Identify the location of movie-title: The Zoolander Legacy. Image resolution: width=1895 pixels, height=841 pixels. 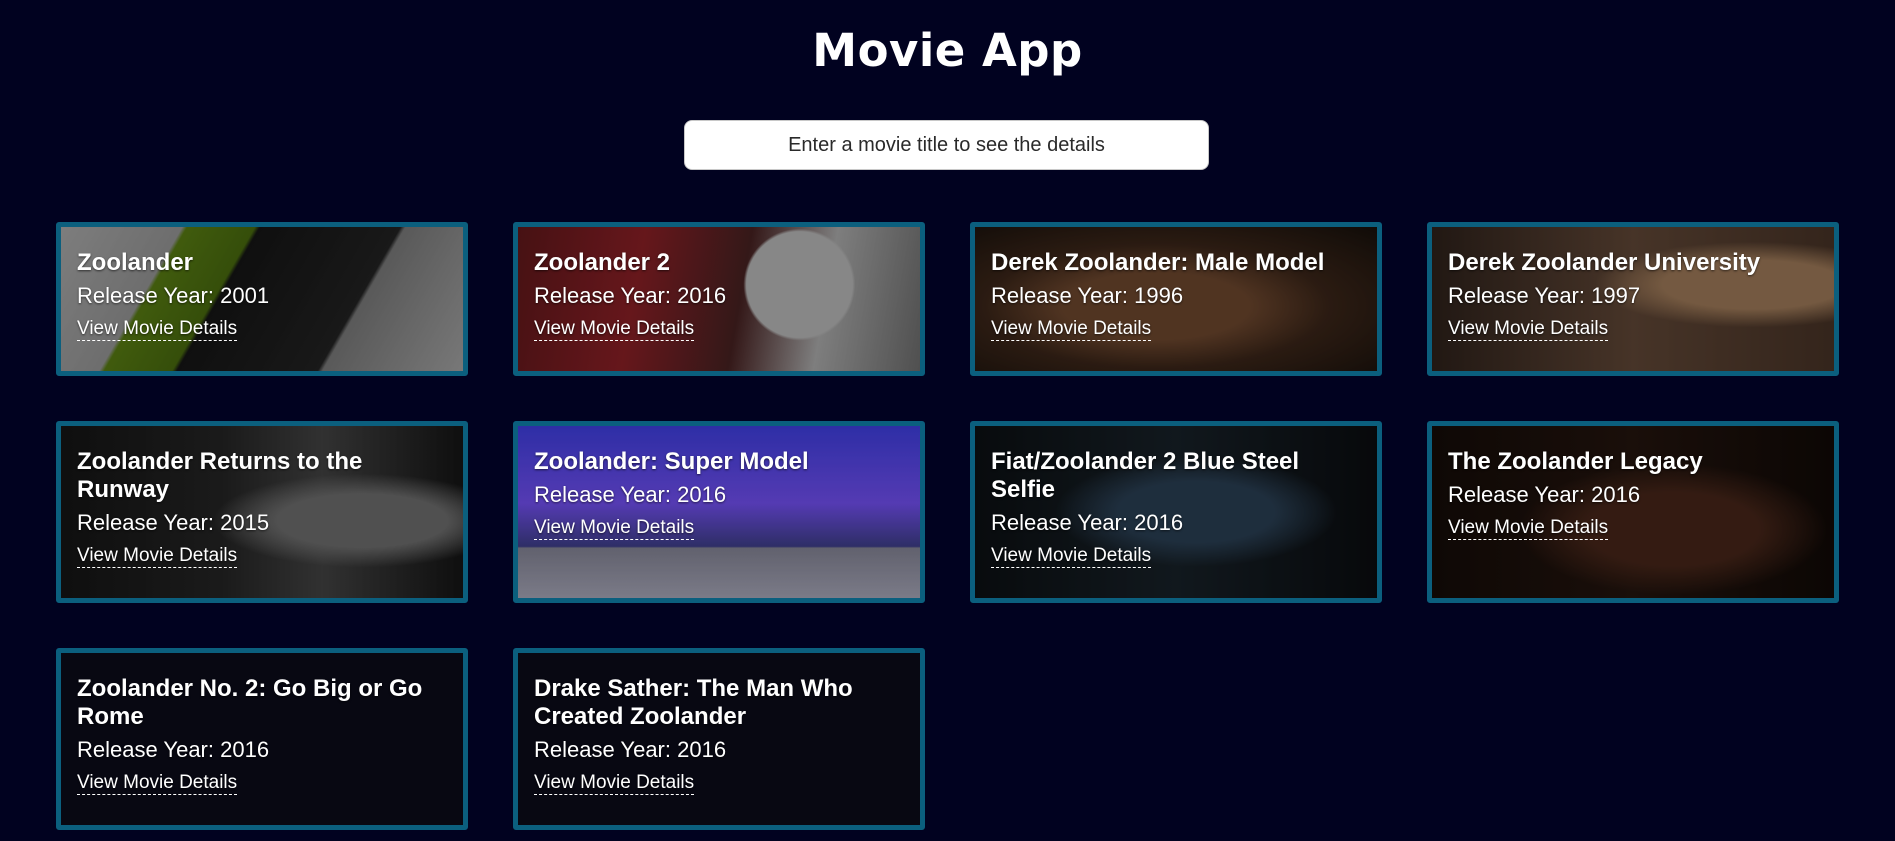
(1575, 461).